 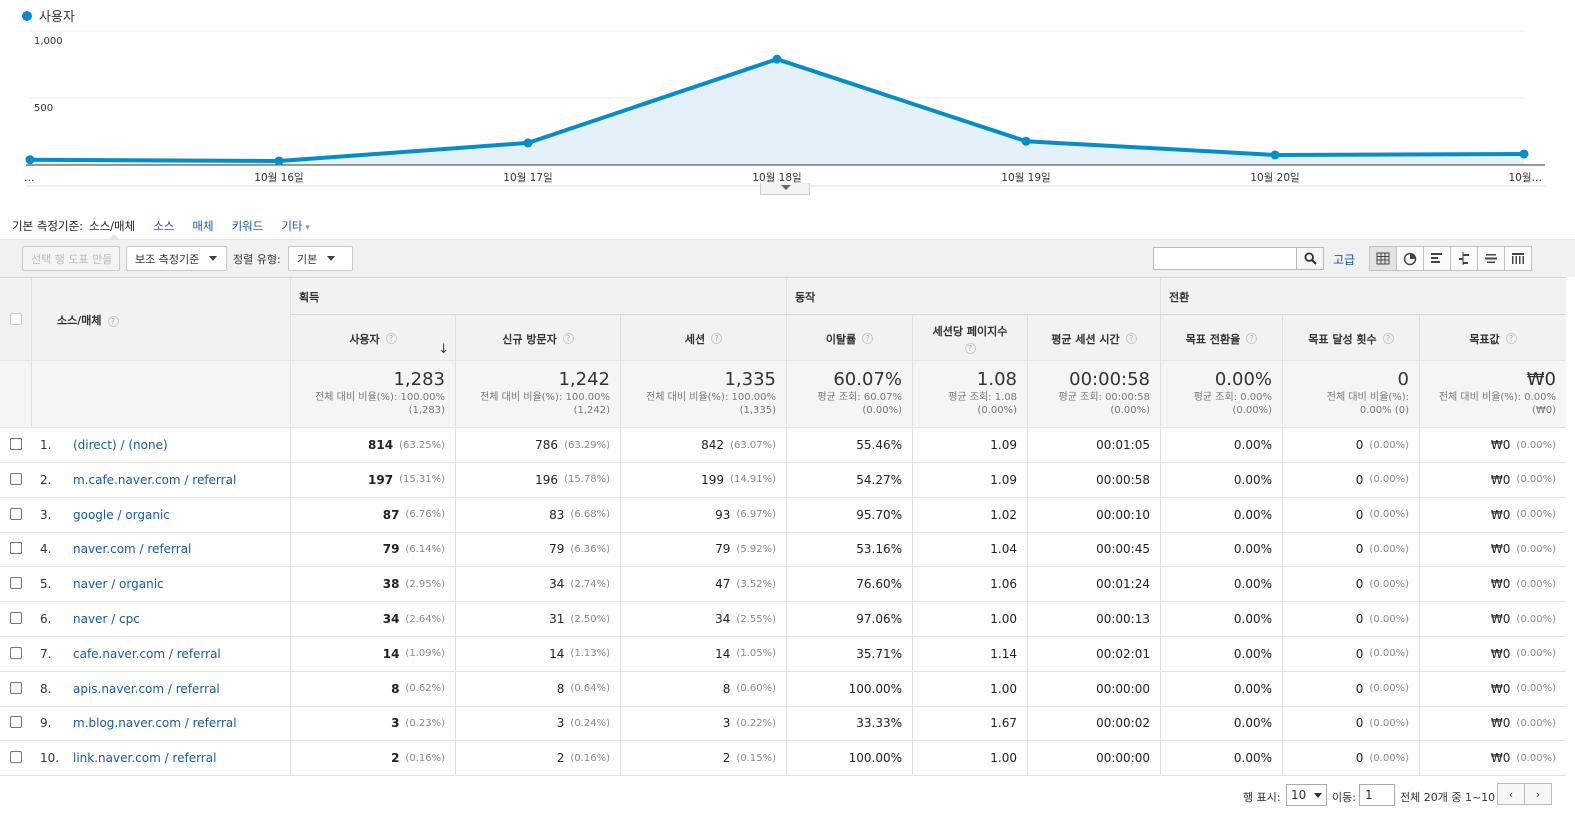 I want to click on cell-value: 1.04, so click(x=1003, y=549).